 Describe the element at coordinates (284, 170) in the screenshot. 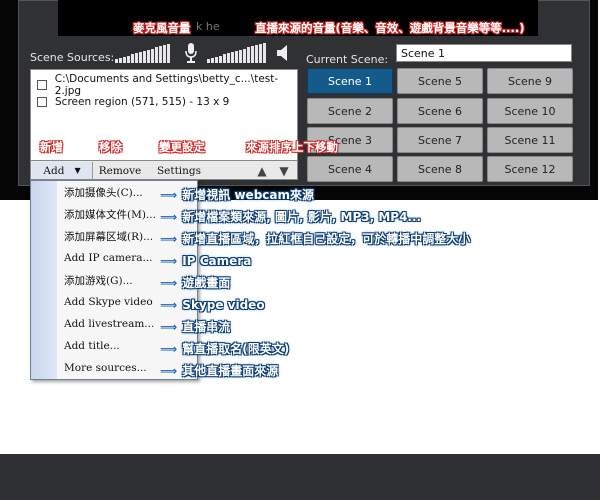

I see `arrow-down-icon: ▼` at that location.